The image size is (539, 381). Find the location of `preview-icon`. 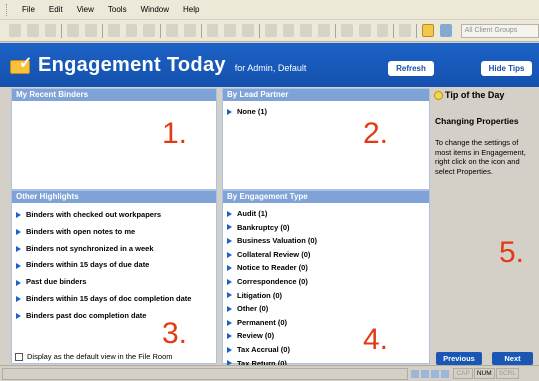

preview-icon is located at coordinates (91, 30).